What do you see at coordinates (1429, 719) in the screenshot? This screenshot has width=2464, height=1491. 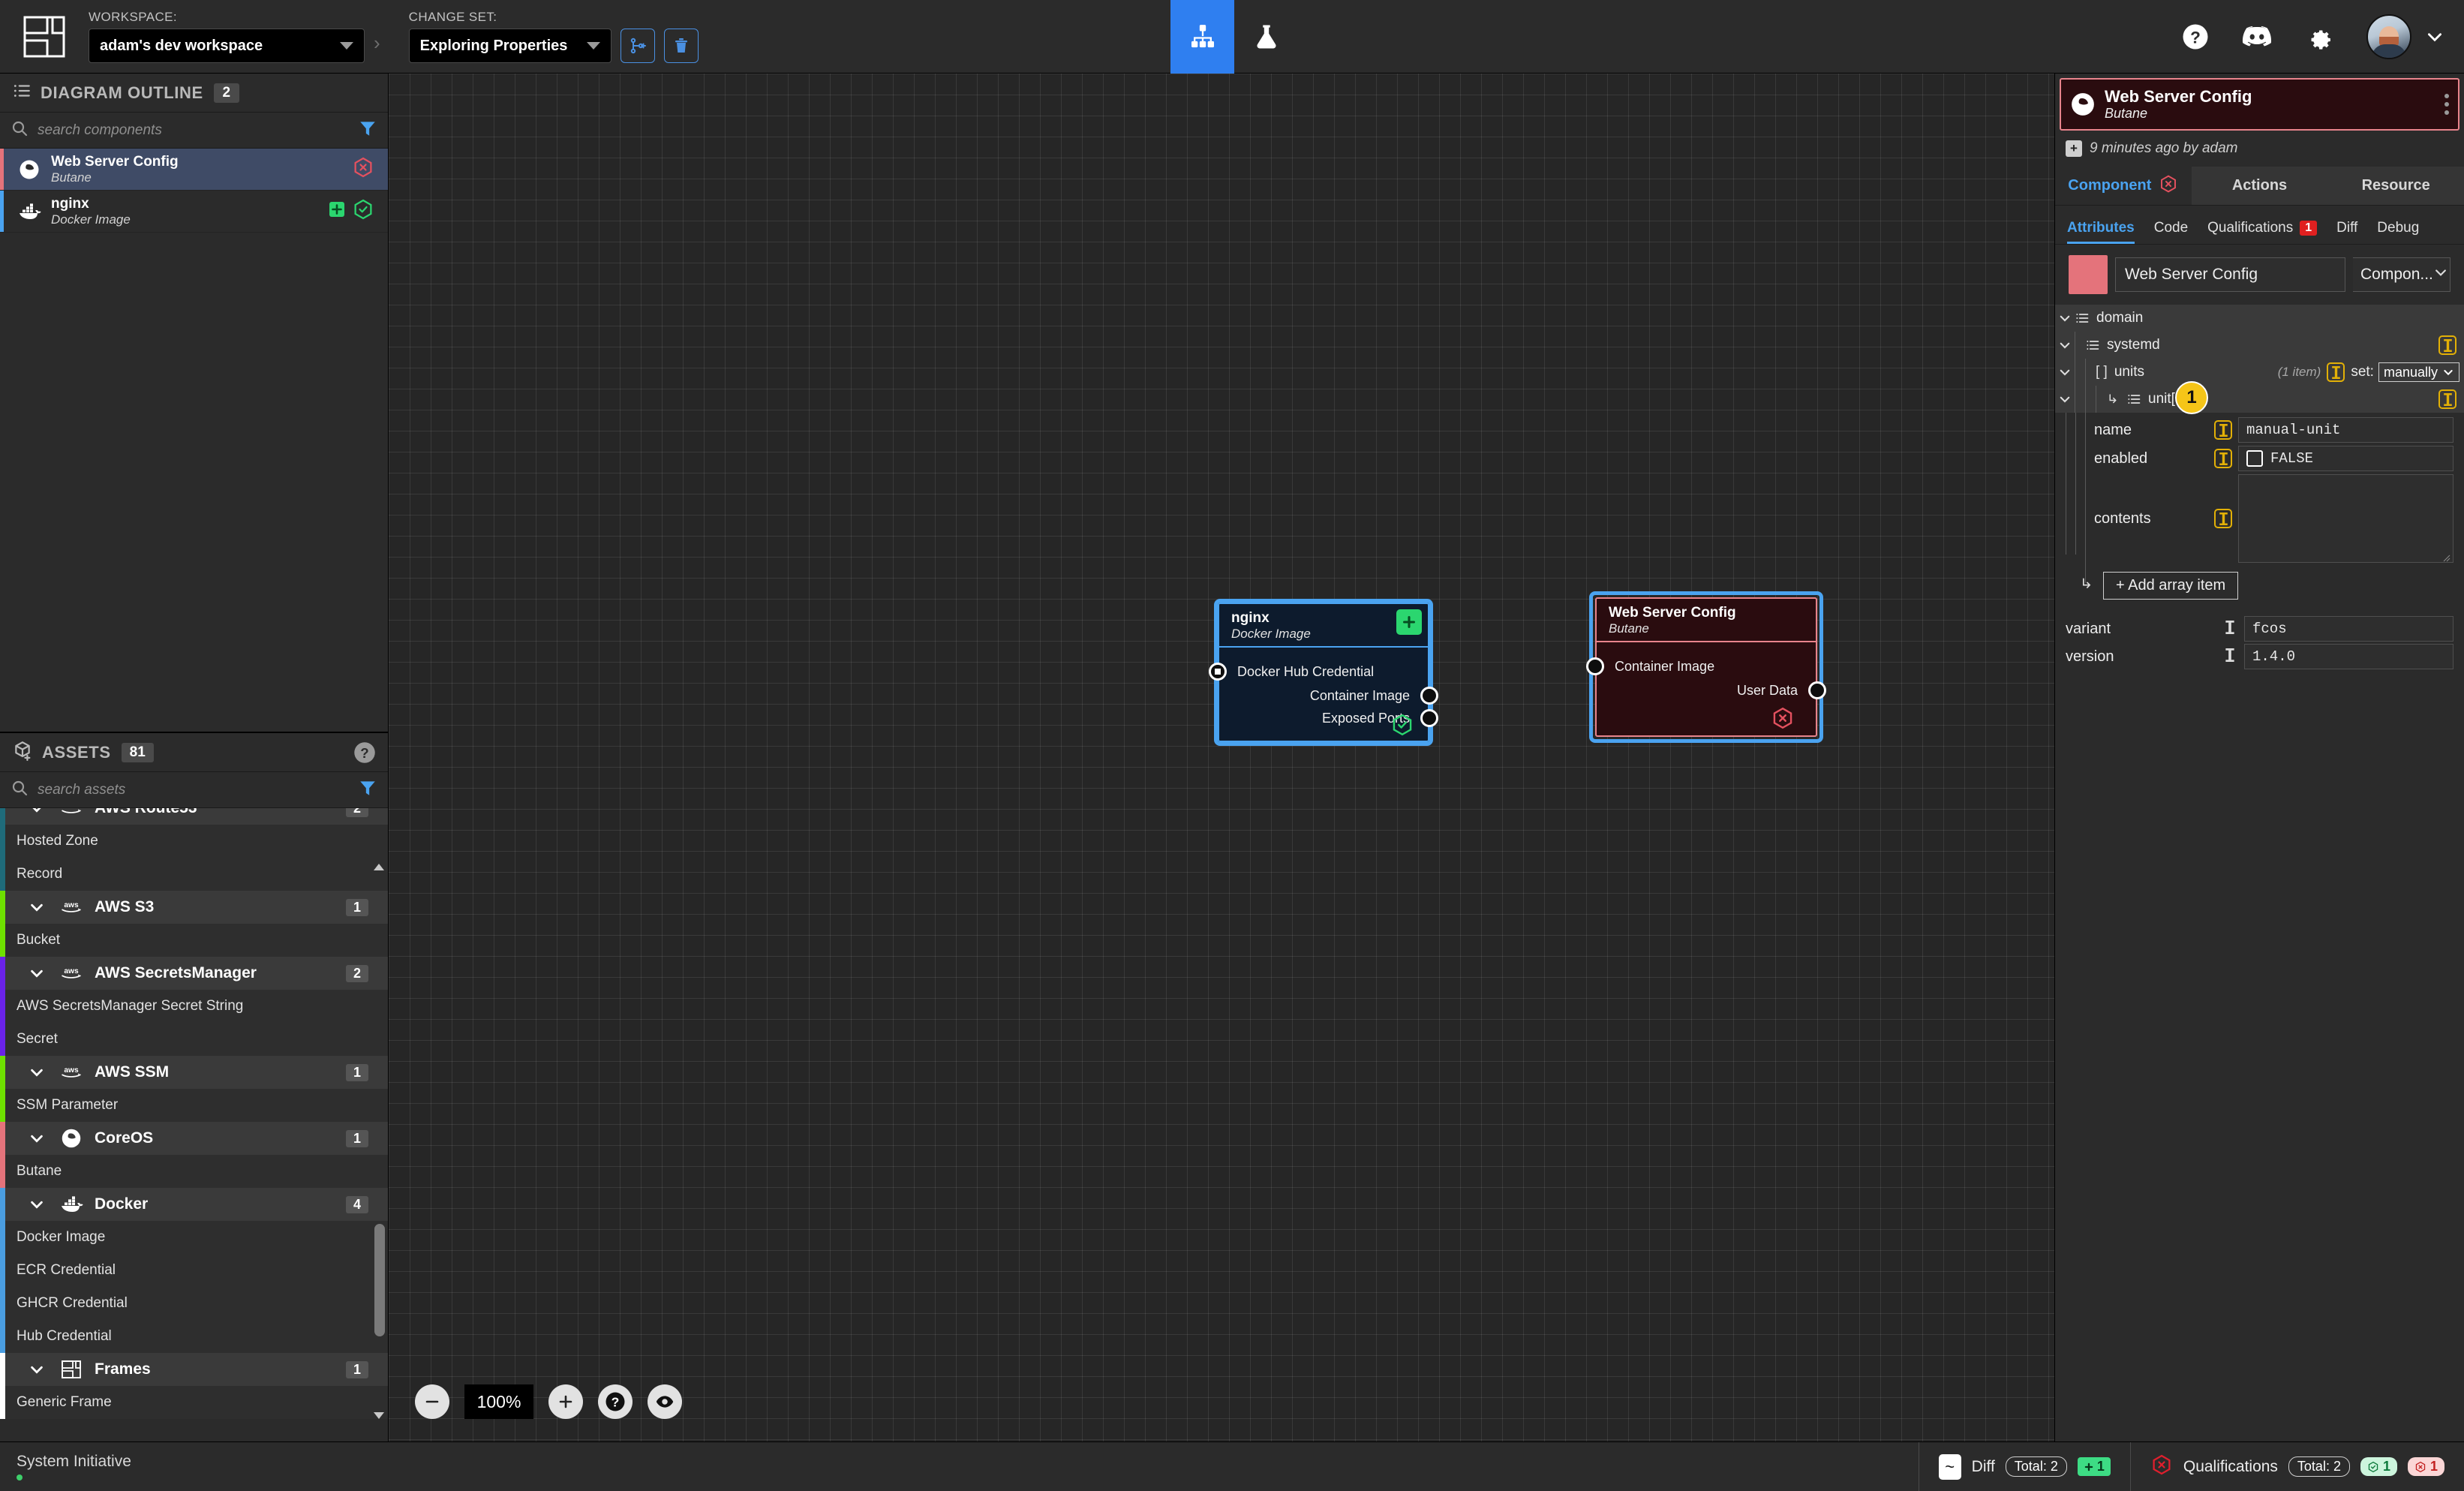 I see `output-socket-exposed-ports` at bounding box center [1429, 719].